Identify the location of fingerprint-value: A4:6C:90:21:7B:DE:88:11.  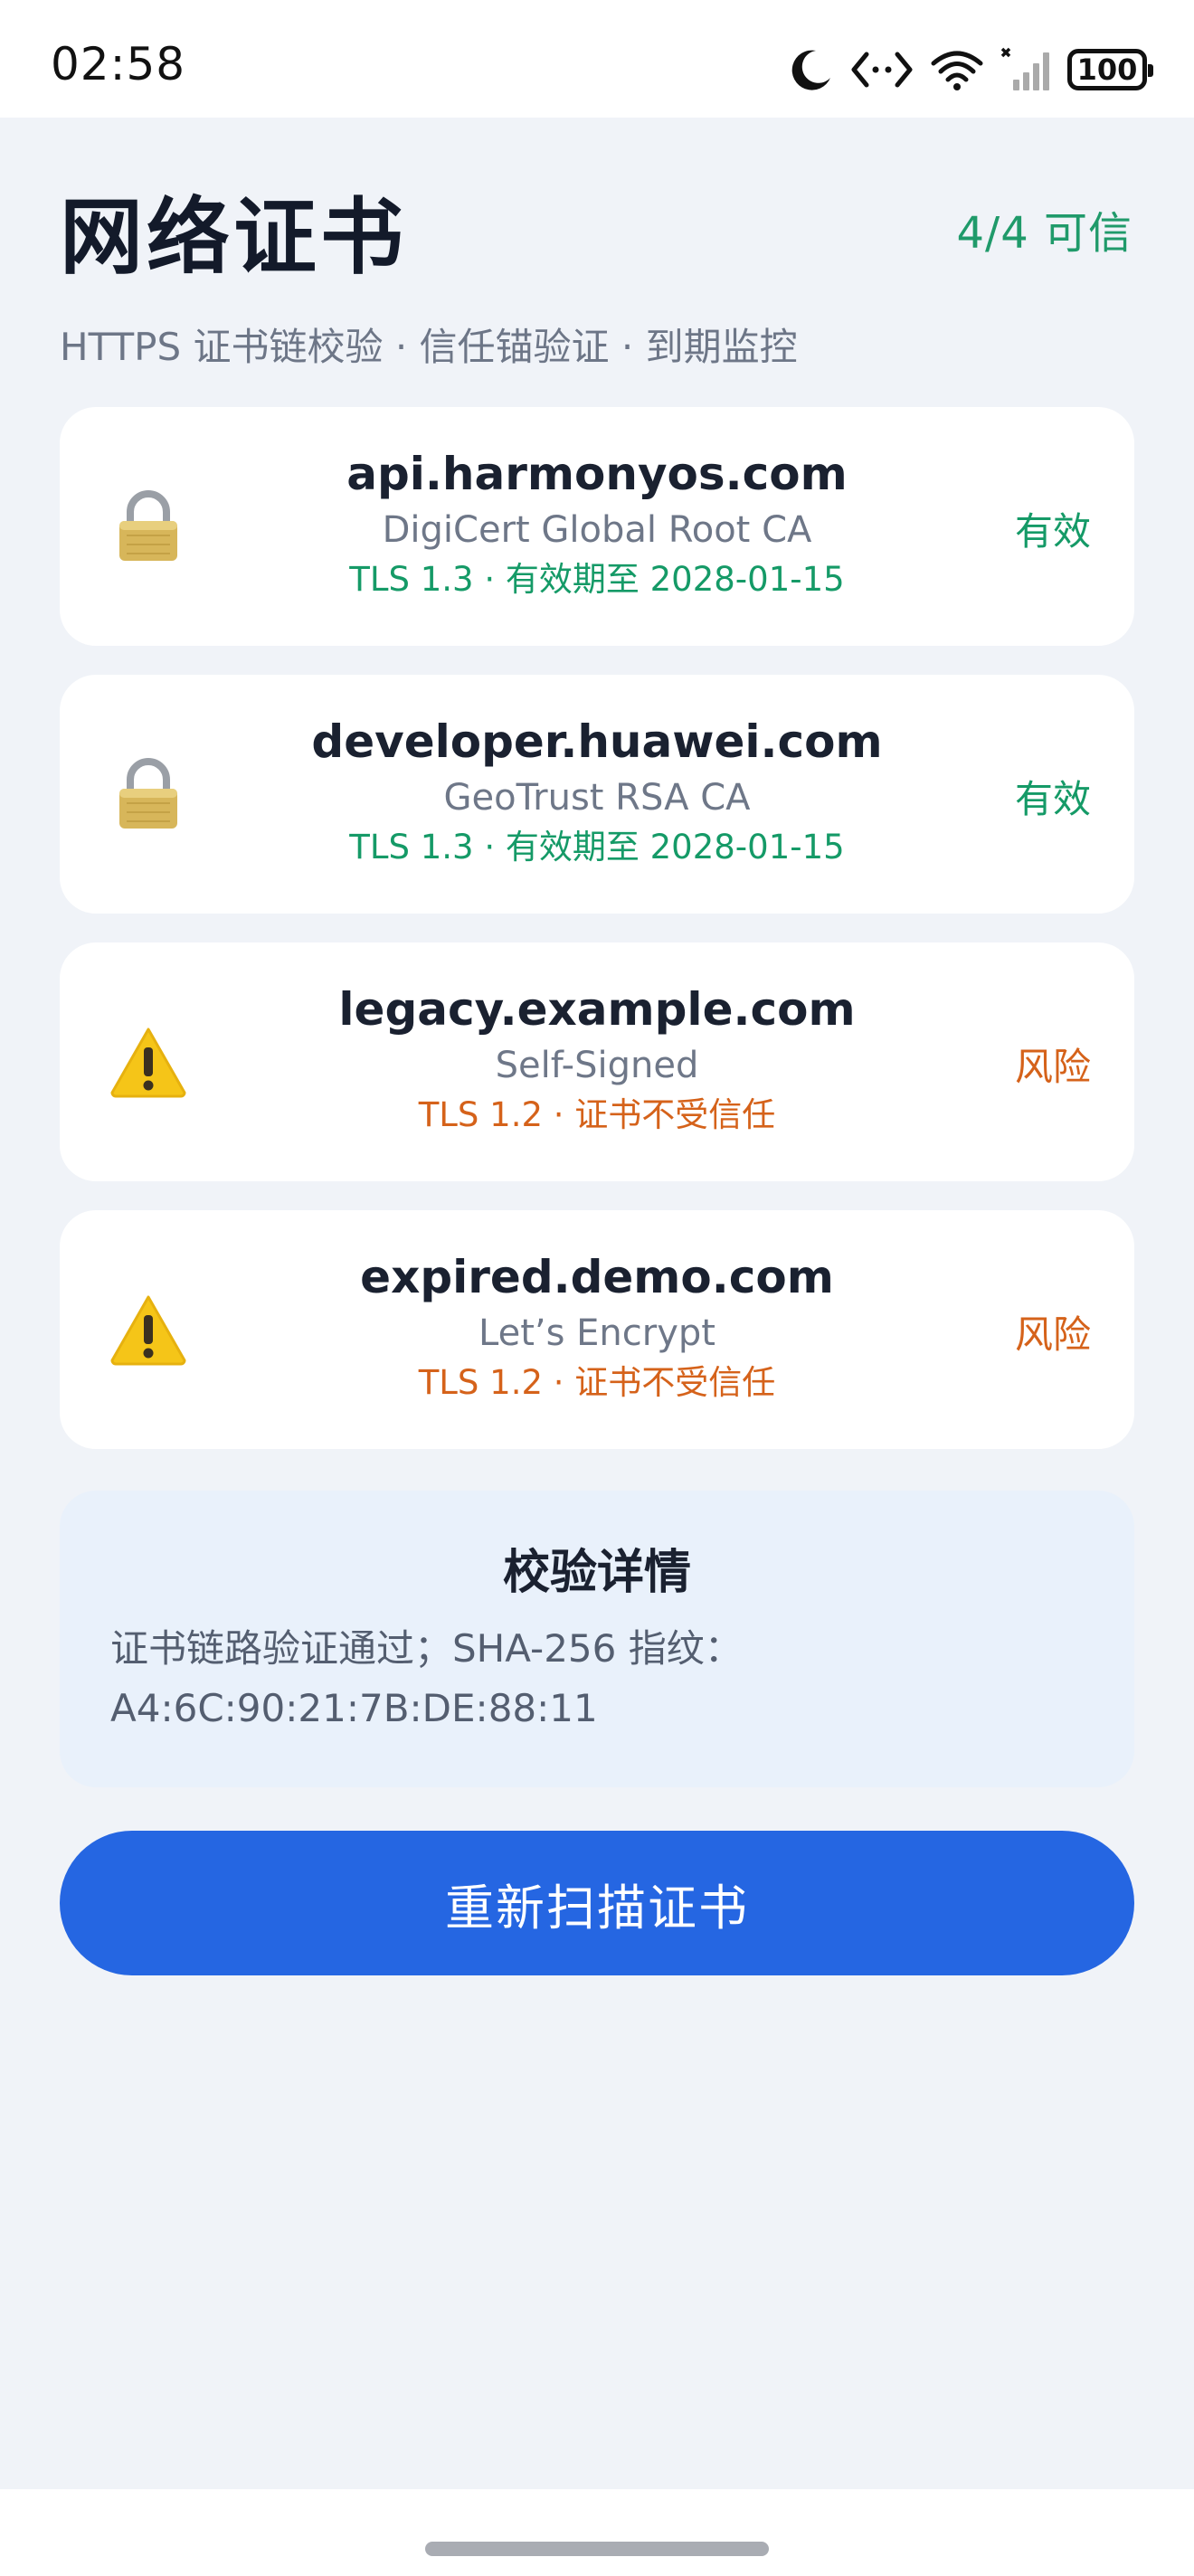
(354, 1708).